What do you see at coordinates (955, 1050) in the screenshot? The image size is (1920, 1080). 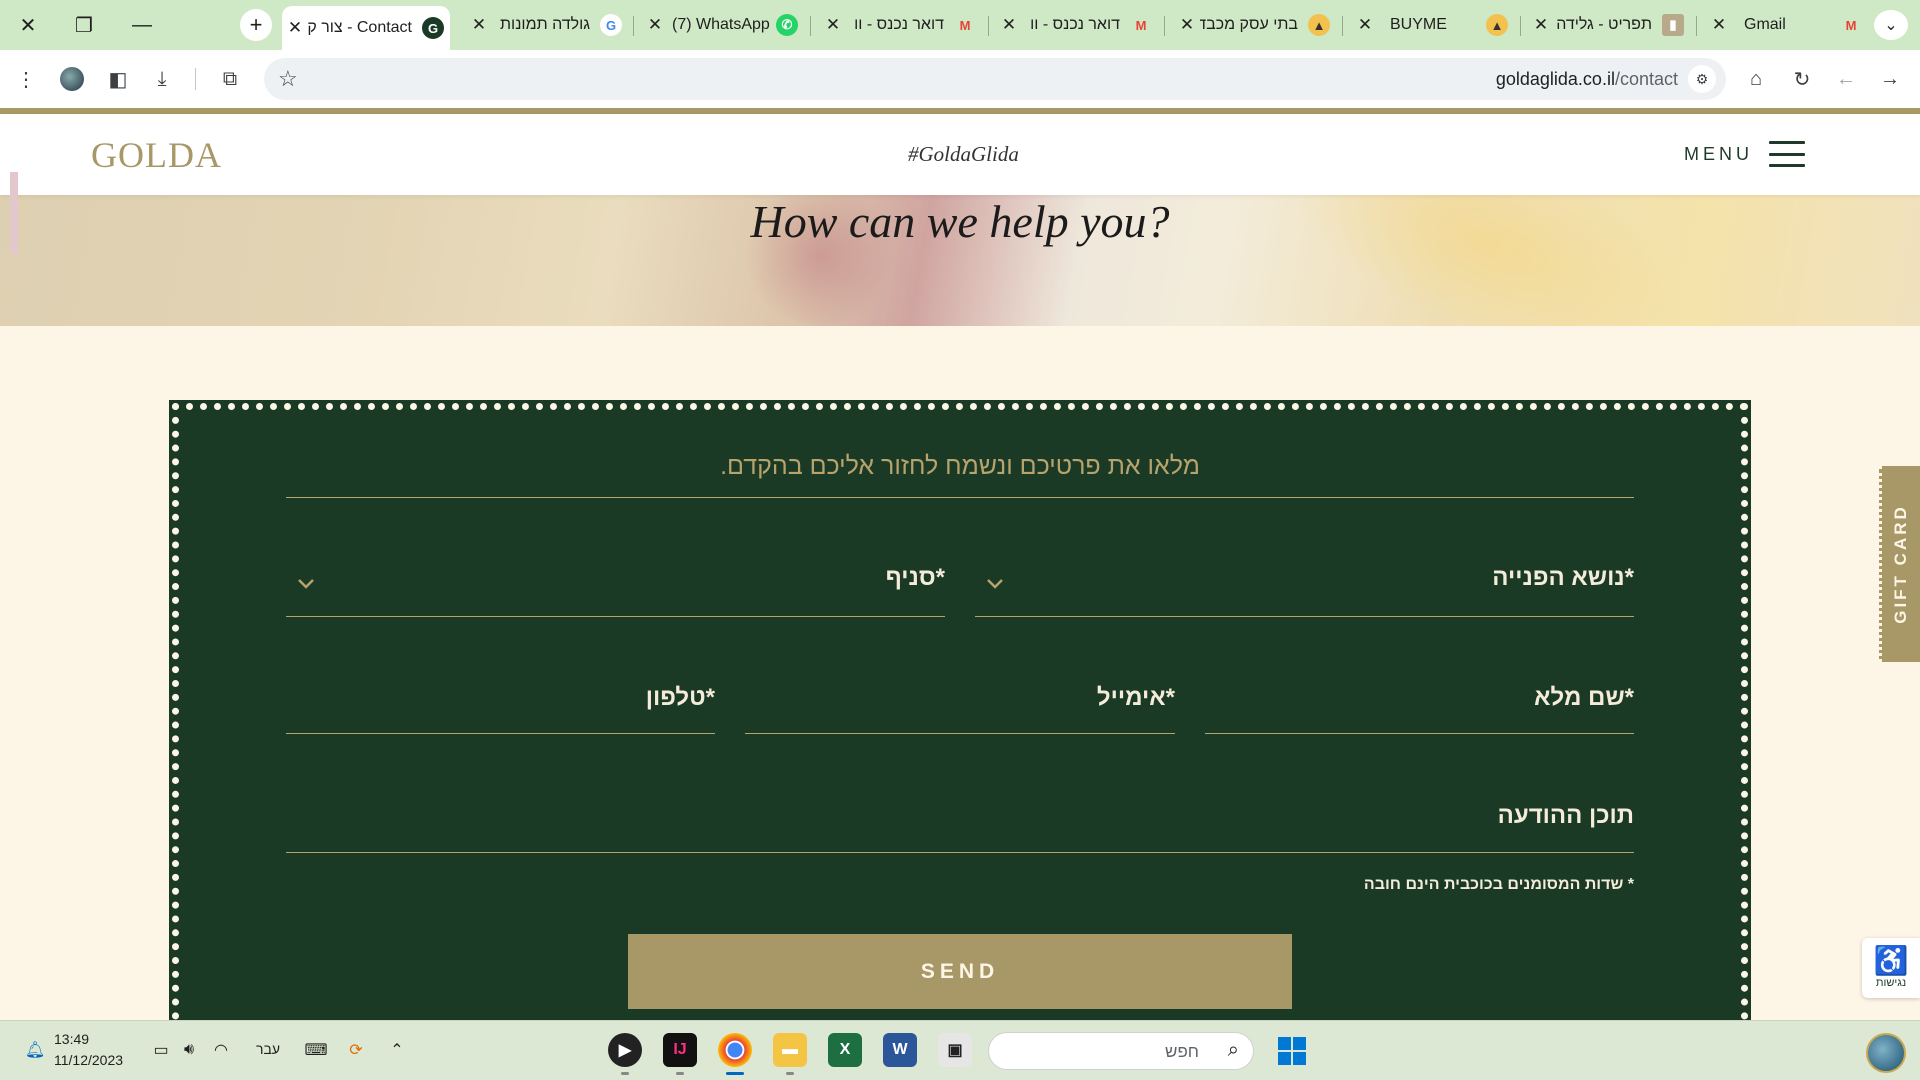 I see `terminal-icon: ▣` at bounding box center [955, 1050].